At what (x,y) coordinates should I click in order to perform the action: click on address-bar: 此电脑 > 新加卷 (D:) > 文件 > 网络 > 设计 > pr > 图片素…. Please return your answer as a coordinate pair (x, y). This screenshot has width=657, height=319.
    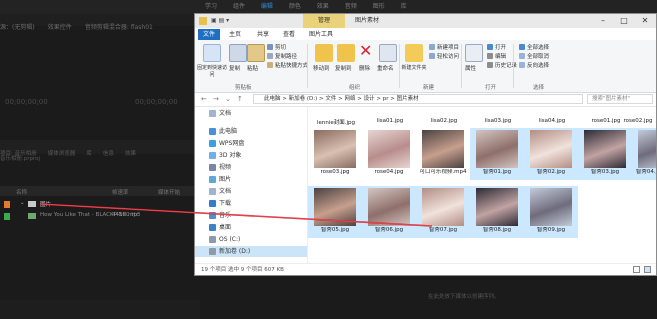
    Looking at the image, I should click on (418, 99).